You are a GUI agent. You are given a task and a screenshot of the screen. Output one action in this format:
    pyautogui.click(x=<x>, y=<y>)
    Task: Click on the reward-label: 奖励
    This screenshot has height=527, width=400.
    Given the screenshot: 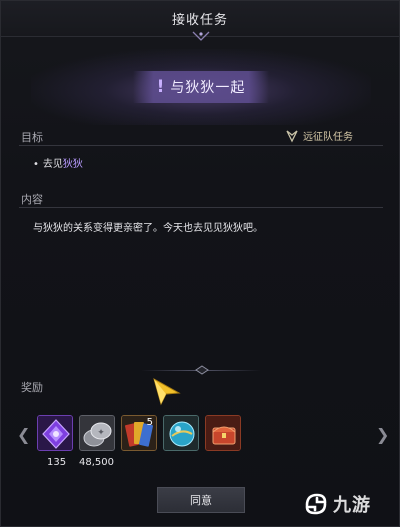 What is the action you would take?
    pyautogui.click(x=32, y=387)
    